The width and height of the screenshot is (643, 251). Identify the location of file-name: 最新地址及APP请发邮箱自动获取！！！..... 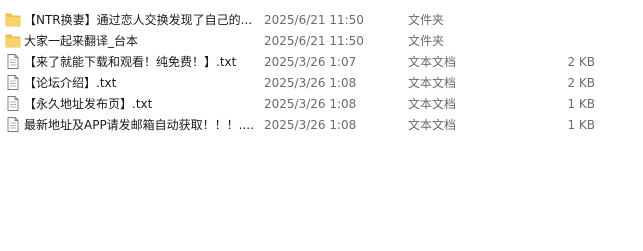
(139, 125).